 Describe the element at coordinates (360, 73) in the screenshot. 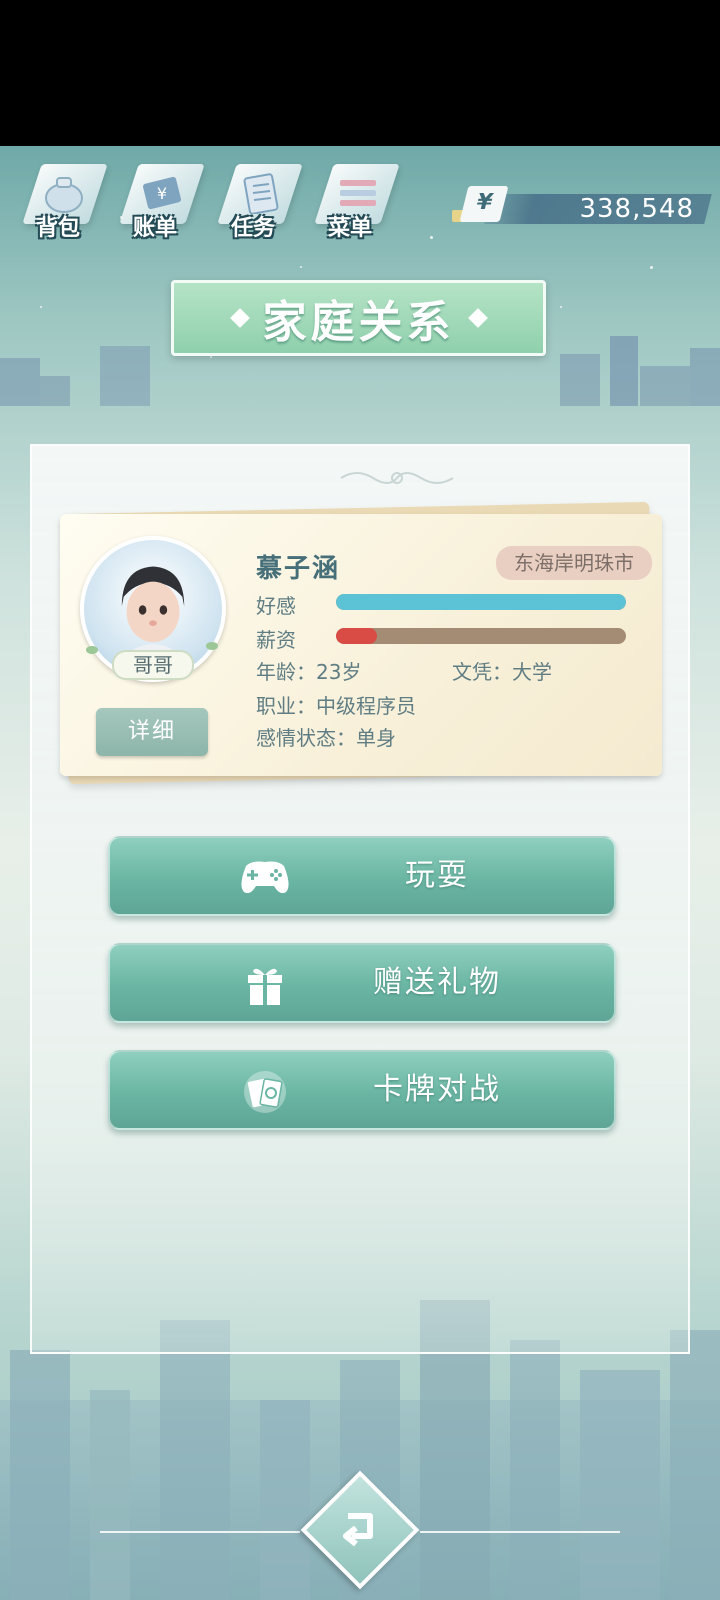

I see `status-bar` at that location.